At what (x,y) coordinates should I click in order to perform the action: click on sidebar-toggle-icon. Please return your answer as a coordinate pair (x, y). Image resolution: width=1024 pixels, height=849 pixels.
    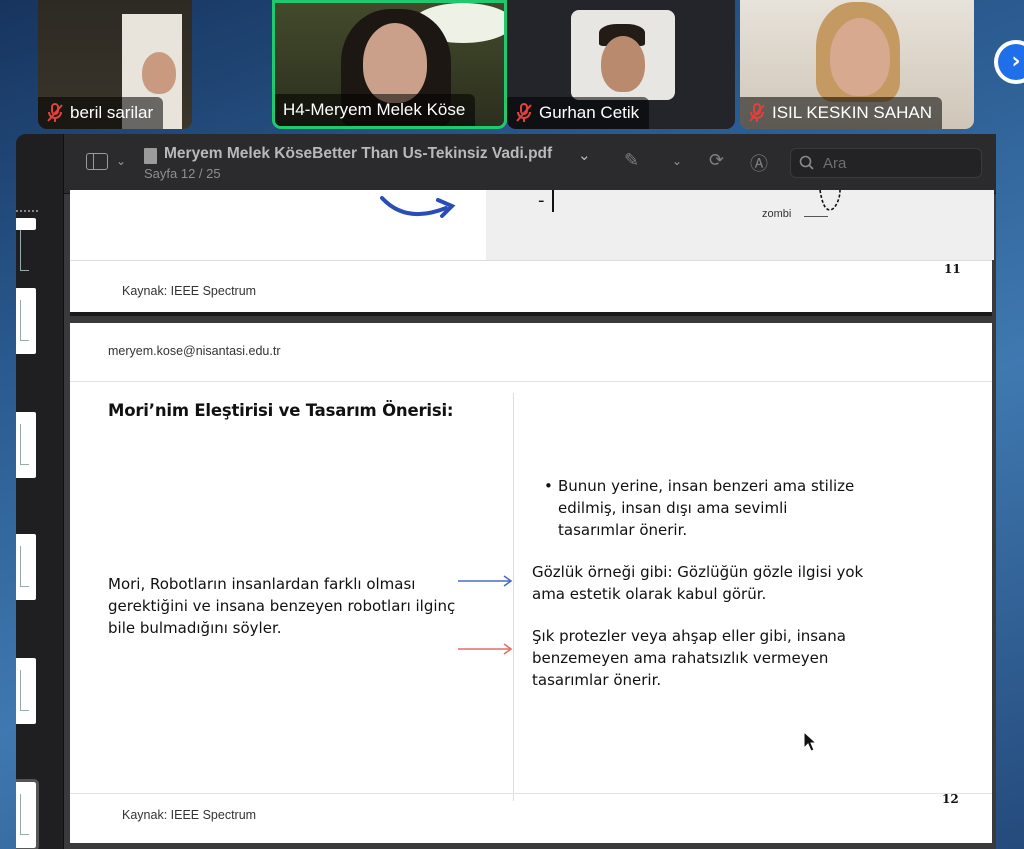
    Looking at the image, I should click on (97, 161).